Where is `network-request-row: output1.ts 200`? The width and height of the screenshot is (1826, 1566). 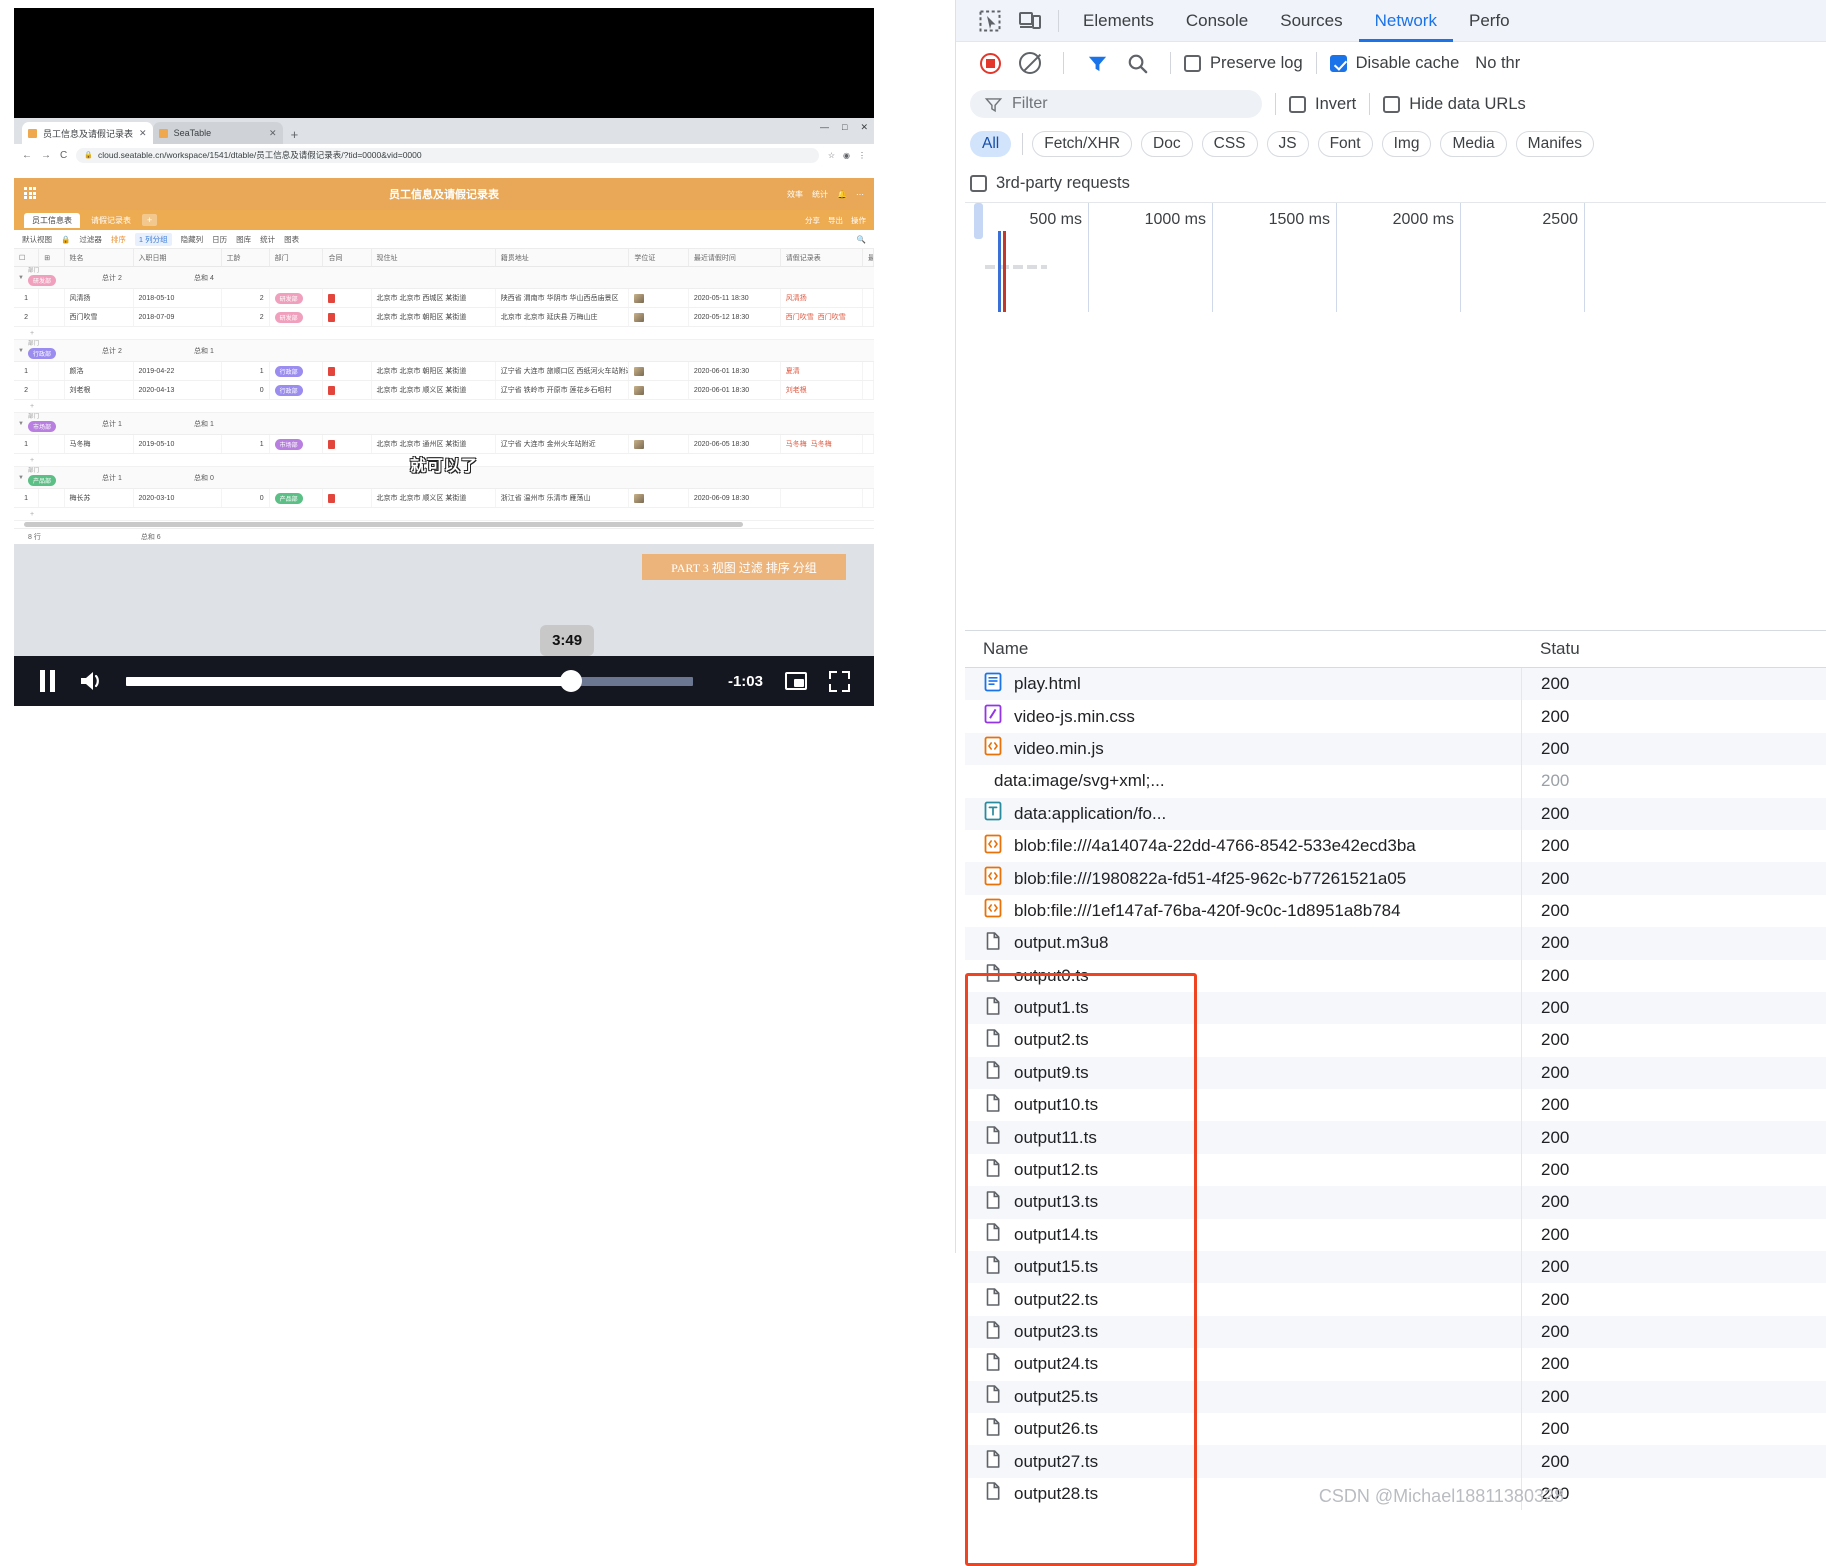 network-request-row: output1.ts 200 is located at coordinates (1395, 1008).